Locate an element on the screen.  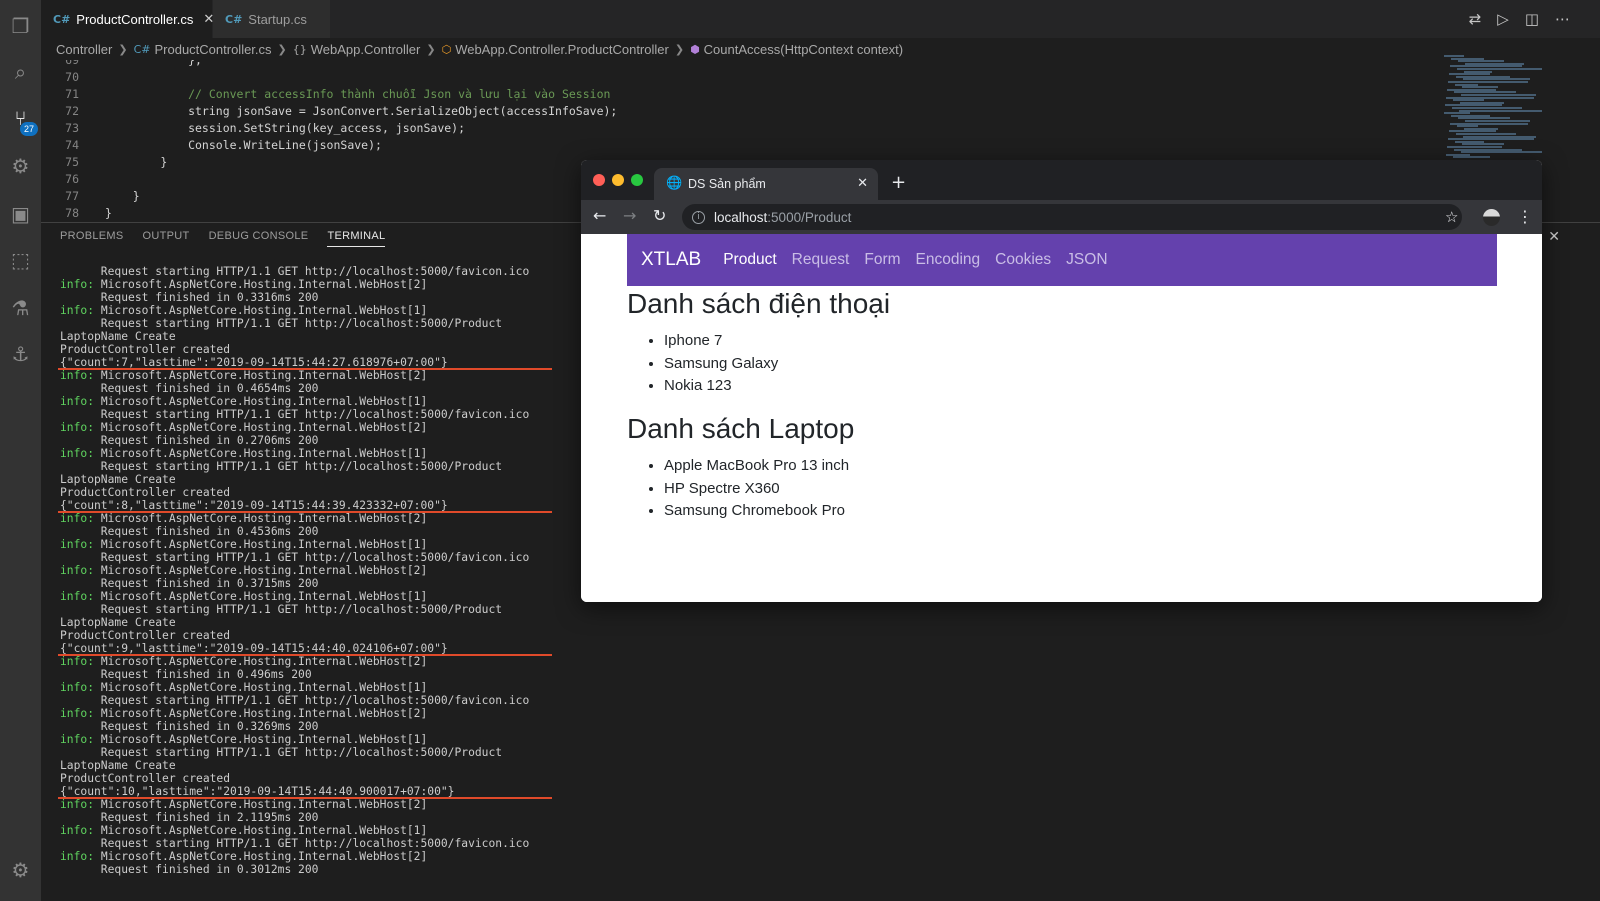
more-actions-icon: ⋯ is located at coordinates (1562, 19).